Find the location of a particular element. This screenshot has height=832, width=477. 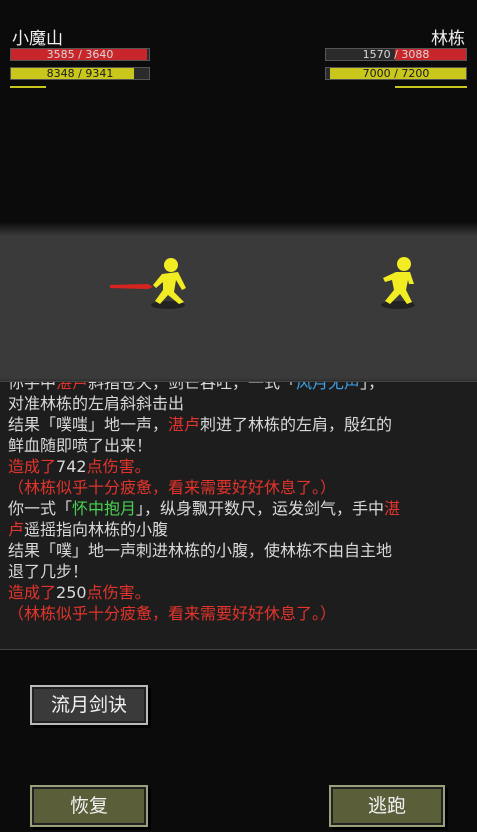

log-segment: 你一式「 is located at coordinates (40, 508).